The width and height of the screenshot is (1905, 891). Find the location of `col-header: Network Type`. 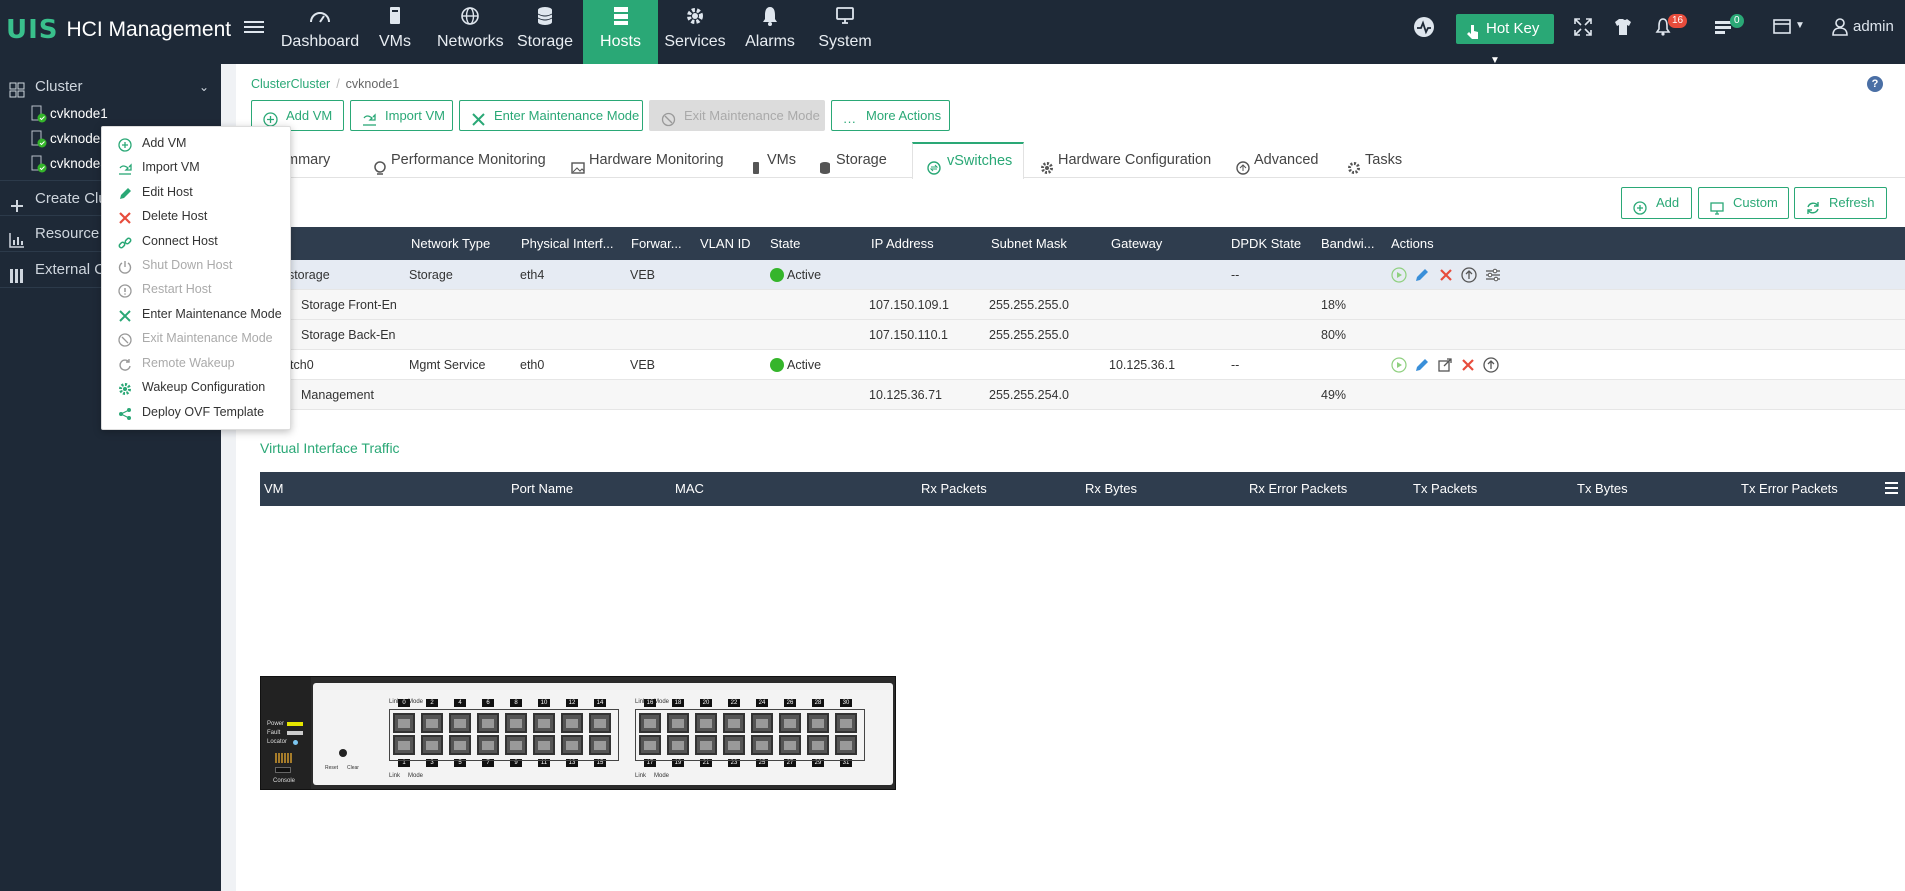

col-header: Network Type is located at coordinates (450, 243).